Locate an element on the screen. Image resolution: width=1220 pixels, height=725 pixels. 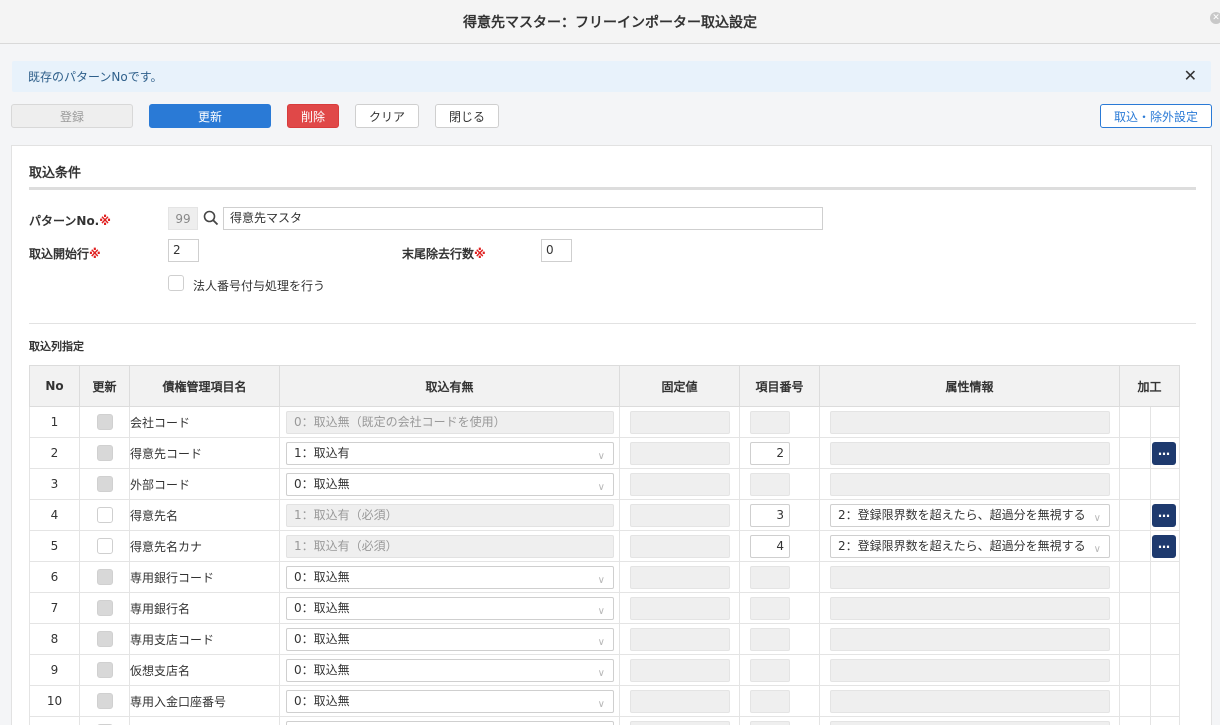
row-processing-cell is located at coordinates (1149, 422).